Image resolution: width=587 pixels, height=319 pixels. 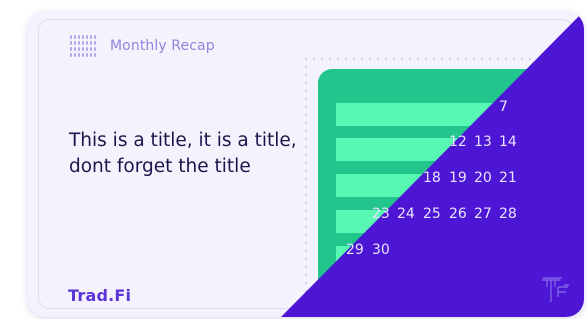 I want to click on calendar-day: 30, so click(x=381, y=250).